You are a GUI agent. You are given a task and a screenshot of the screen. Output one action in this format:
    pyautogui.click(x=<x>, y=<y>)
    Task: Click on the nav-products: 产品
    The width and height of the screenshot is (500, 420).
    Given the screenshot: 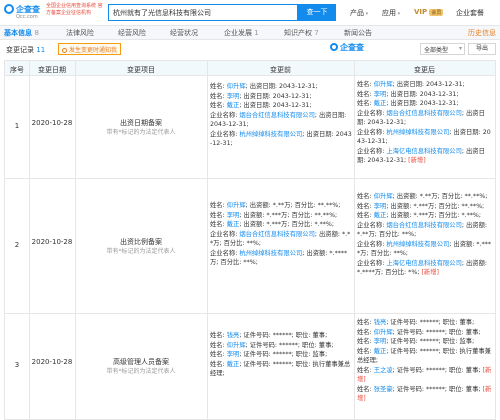 What is the action you would take?
    pyautogui.click(x=359, y=13)
    